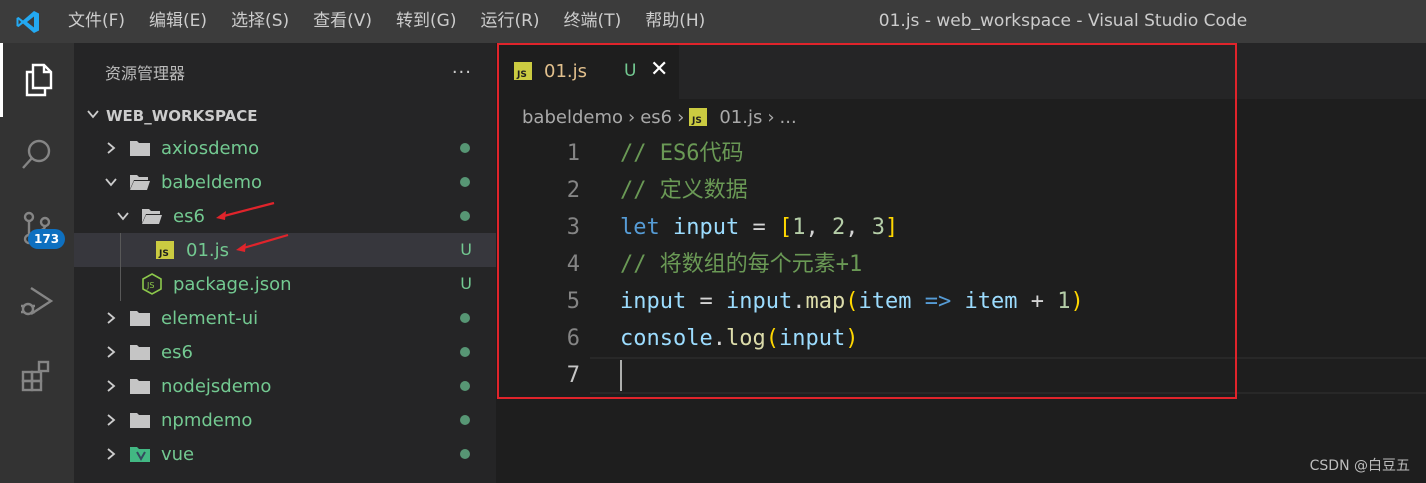 The height and width of the screenshot is (483, 1426). What do you see at coordinates (741, 264) in the screenshot?
I see `line-content: // 将数组的每个元素+1` at bounding box center [741, 264].